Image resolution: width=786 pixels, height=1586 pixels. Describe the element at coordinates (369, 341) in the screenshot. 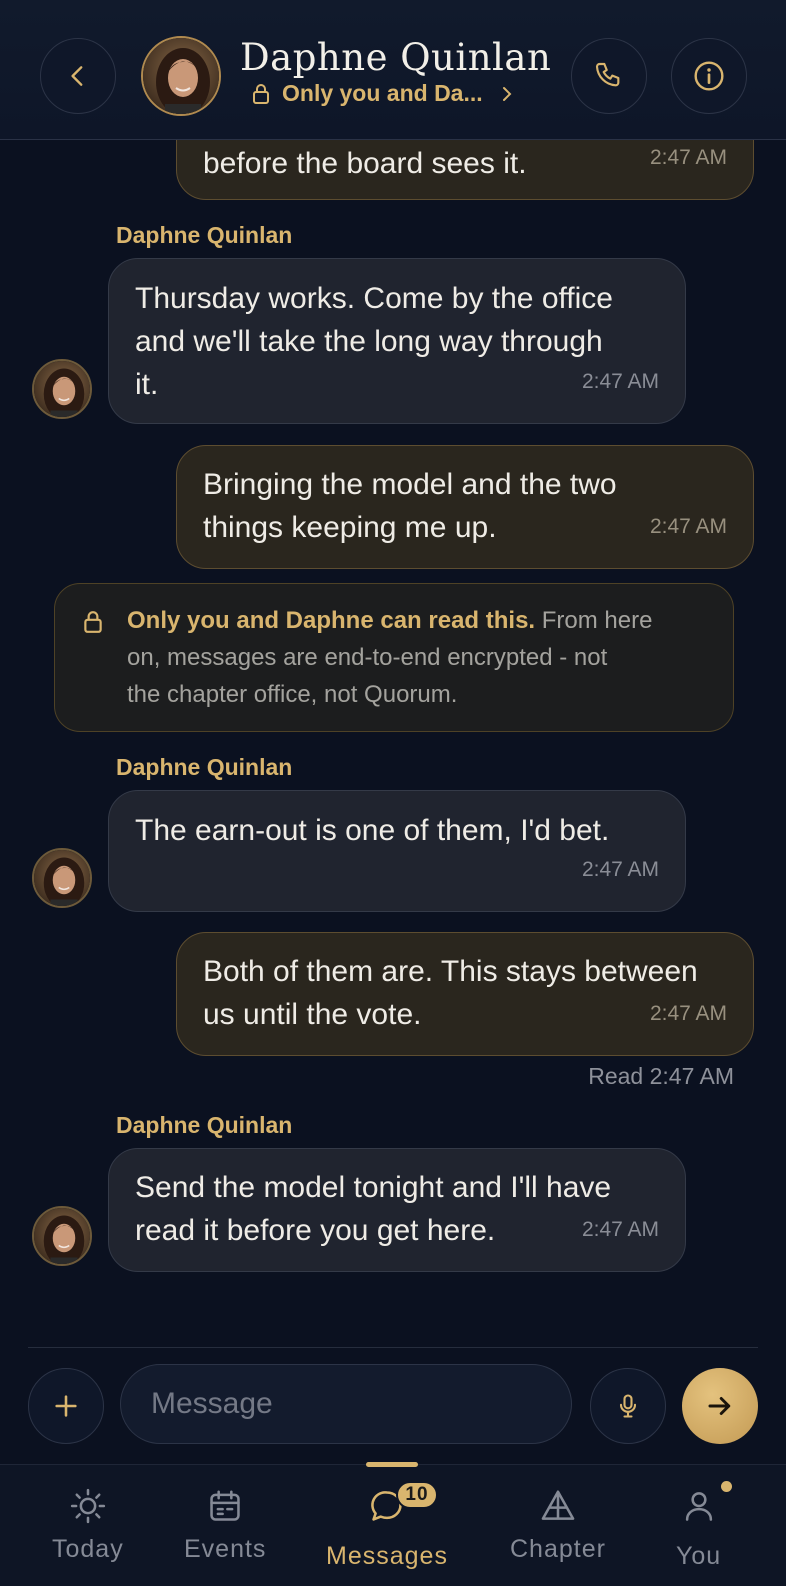

I see `message-text-line: and we'll take the long way through` at that location.